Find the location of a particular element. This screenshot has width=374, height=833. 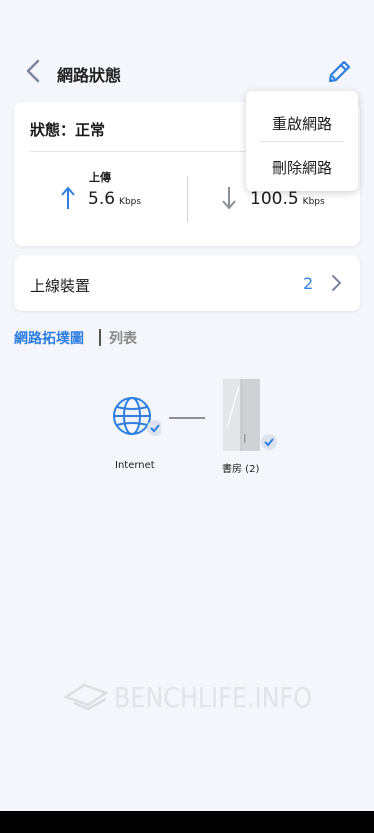

router-device-icon is located at coordinates (250, 416).